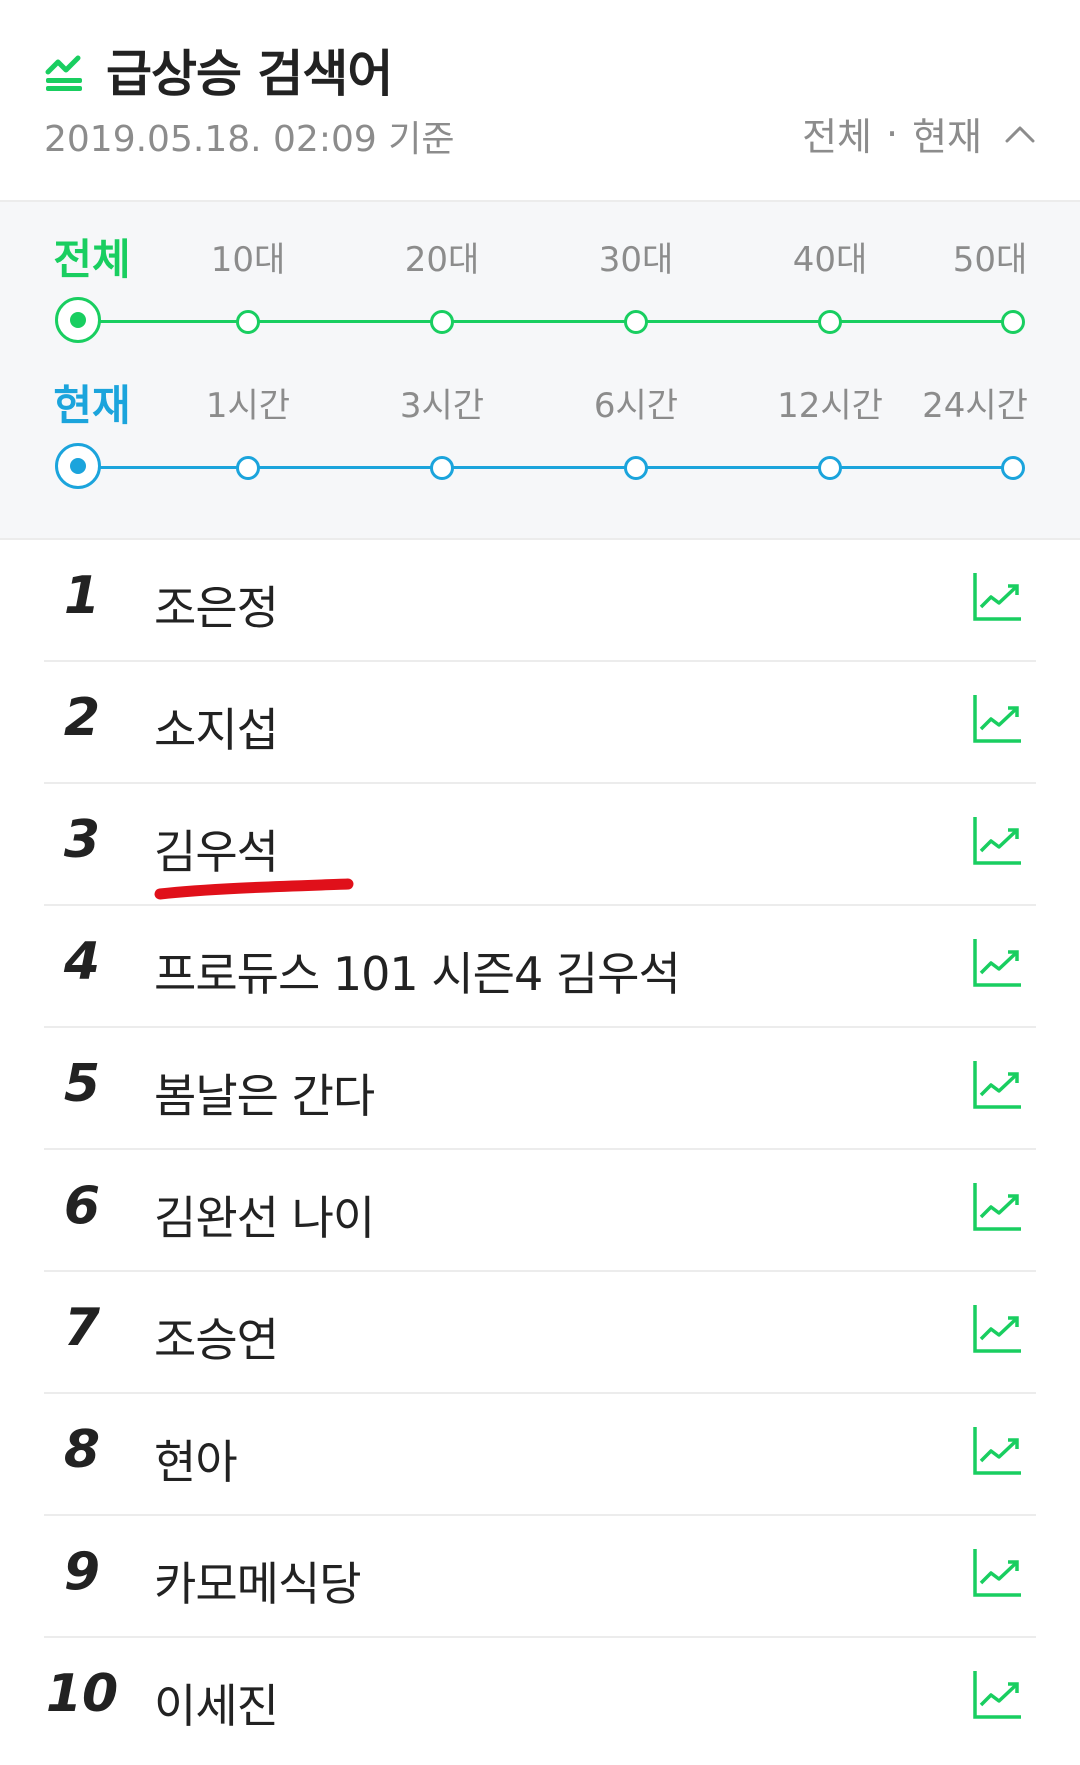 Image resolution: width=1080 pixels, height=1765 pixels. What do you see at coordinates (540, 448) in the screenshot?
I see `time-filter-slider: 현재 1시간 3시간 6시간 12시간 24시간` at bounding box center [540, 448].